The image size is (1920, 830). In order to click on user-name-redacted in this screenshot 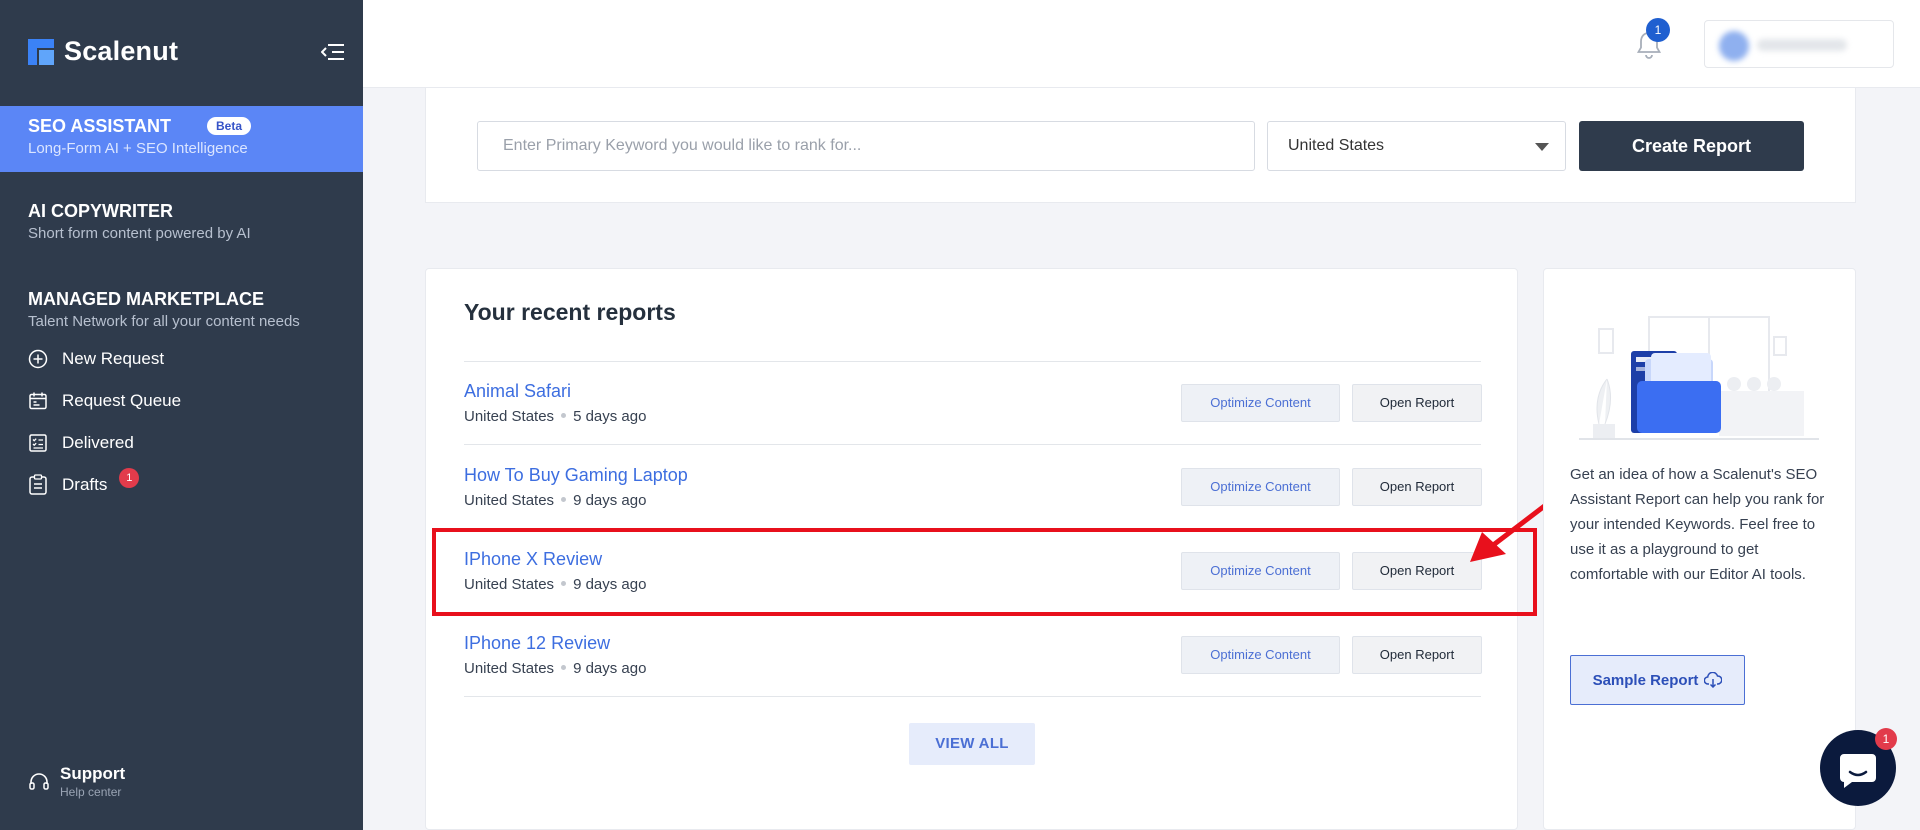, I will do `click(1802, 45)`.